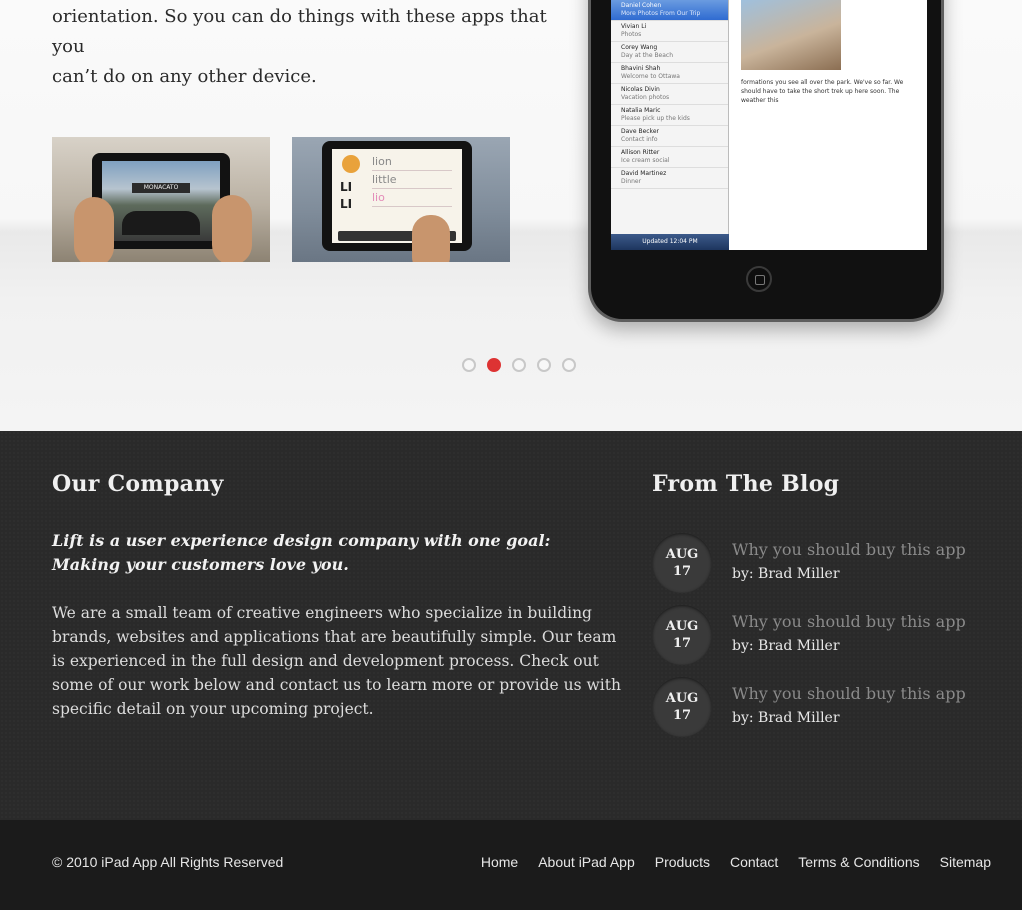 Image resolution: width=1022 pixels, height=910 pixels. Describe the element at coordinates (641, 68) in the screenshot. I see `mail-sender: Bhavini Shah` at that location.